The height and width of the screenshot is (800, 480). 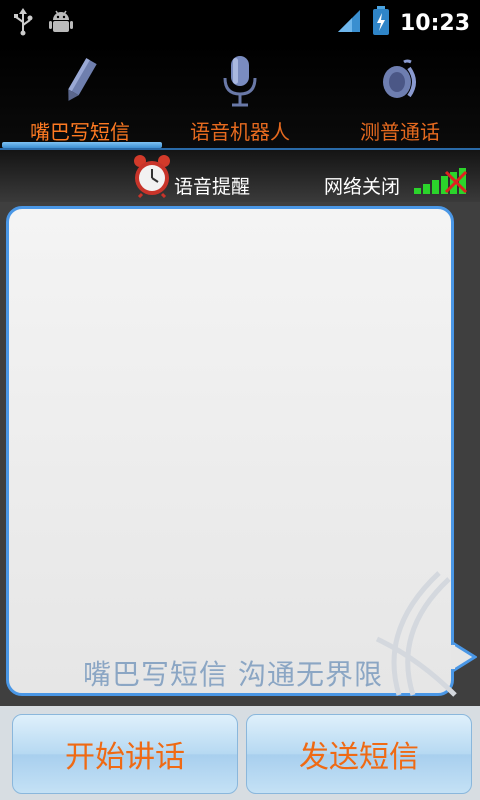 I want to click on tab-label: 测普通话, so click(x=400, y=132).